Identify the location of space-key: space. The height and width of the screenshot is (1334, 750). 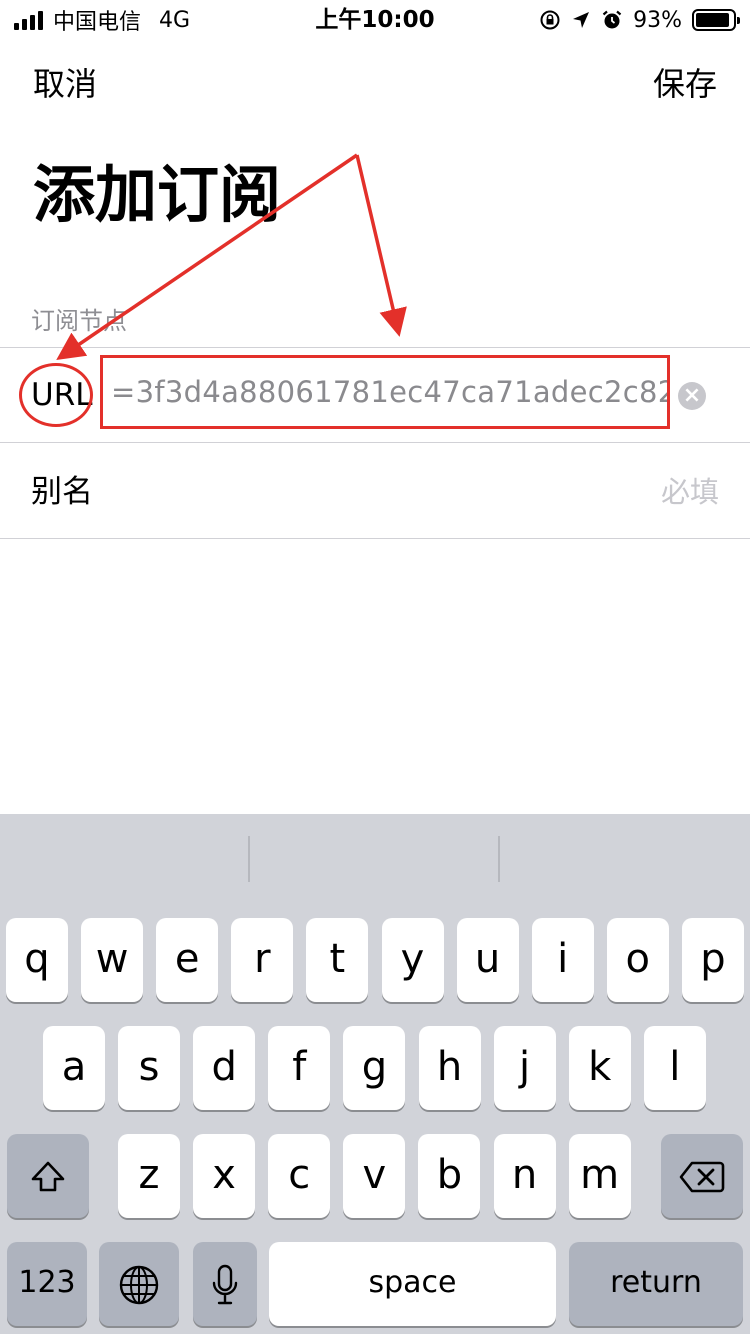
(412, 1284).